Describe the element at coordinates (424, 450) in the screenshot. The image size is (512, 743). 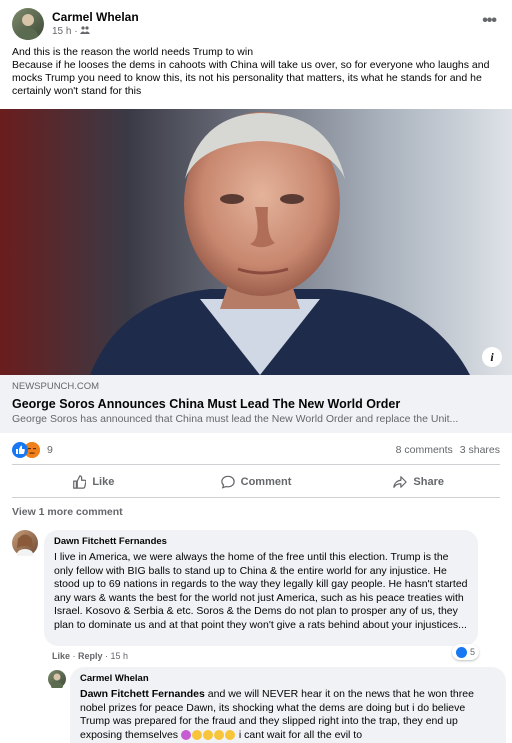
I see `comment-count: 8 comments` at that location.